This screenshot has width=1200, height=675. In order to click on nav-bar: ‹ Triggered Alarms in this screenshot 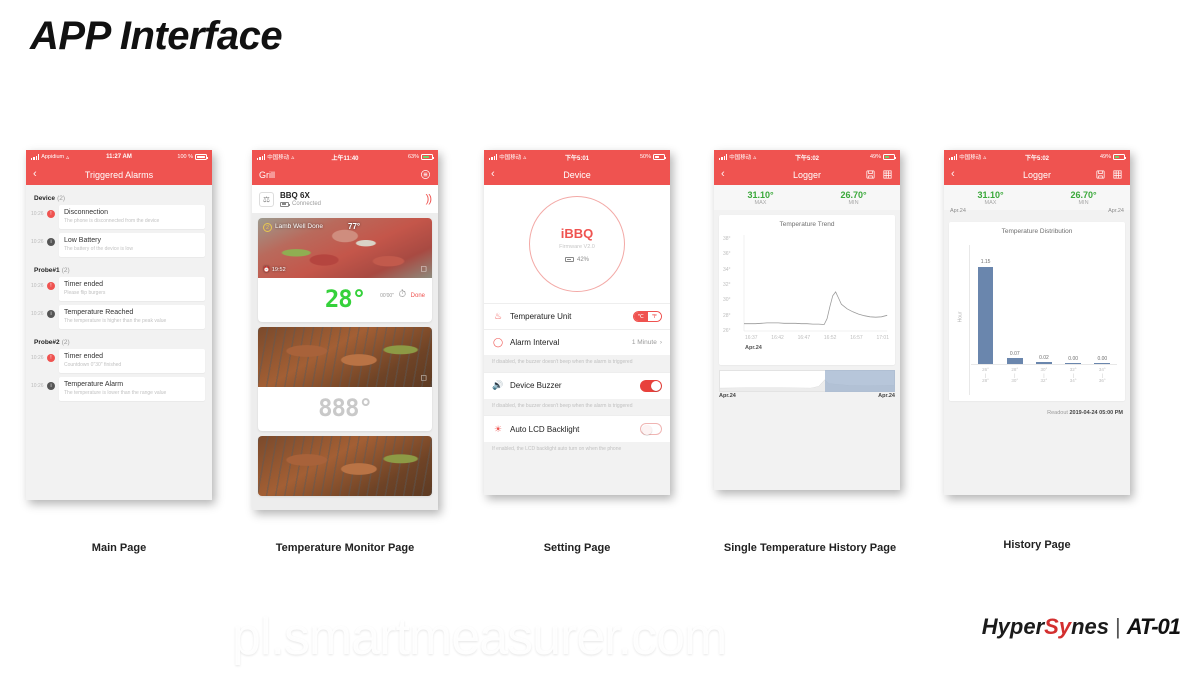, I will do `click(119, 174)`.